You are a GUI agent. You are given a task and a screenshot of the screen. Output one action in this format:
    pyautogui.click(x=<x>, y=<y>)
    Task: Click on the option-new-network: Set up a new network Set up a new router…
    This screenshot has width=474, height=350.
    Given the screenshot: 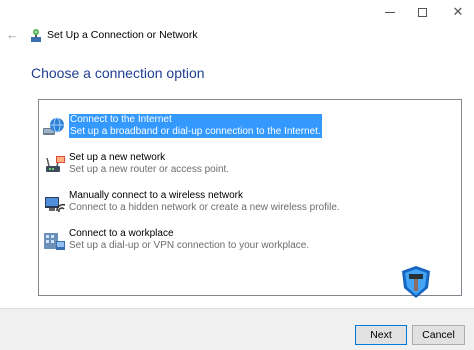 What is the action you would take?
    pyautogui.click(x=250, y=164)
    